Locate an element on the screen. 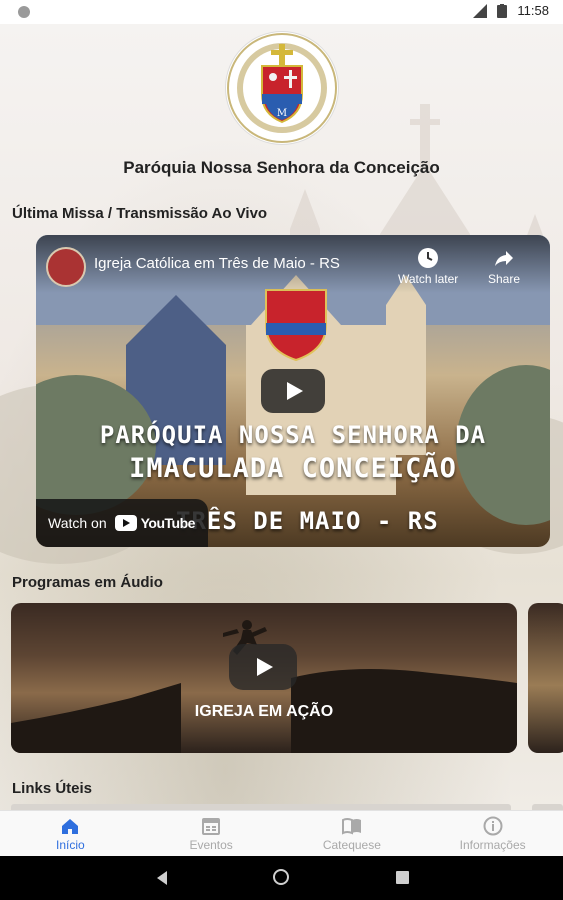 This screenshot has width=563, height=900. video-play-button is located at coordinates (293, 391).